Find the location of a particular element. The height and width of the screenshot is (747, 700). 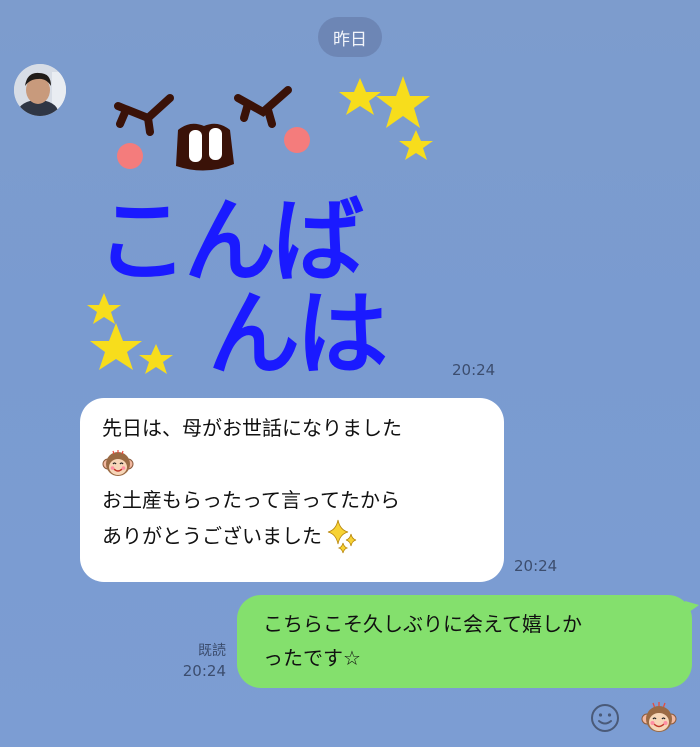

incoming-message-line-3: ありがとうございました is located at coordinates (295, 536).